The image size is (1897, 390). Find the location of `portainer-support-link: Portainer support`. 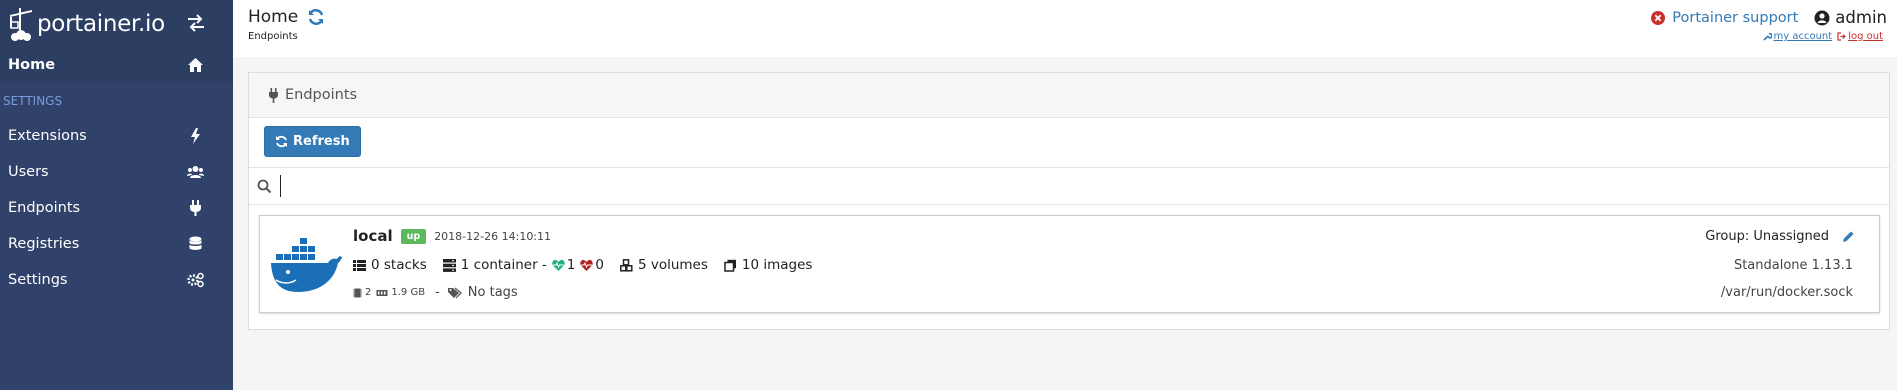

portainer-support-link: Portainer support is located at coordinates (1724, 18).